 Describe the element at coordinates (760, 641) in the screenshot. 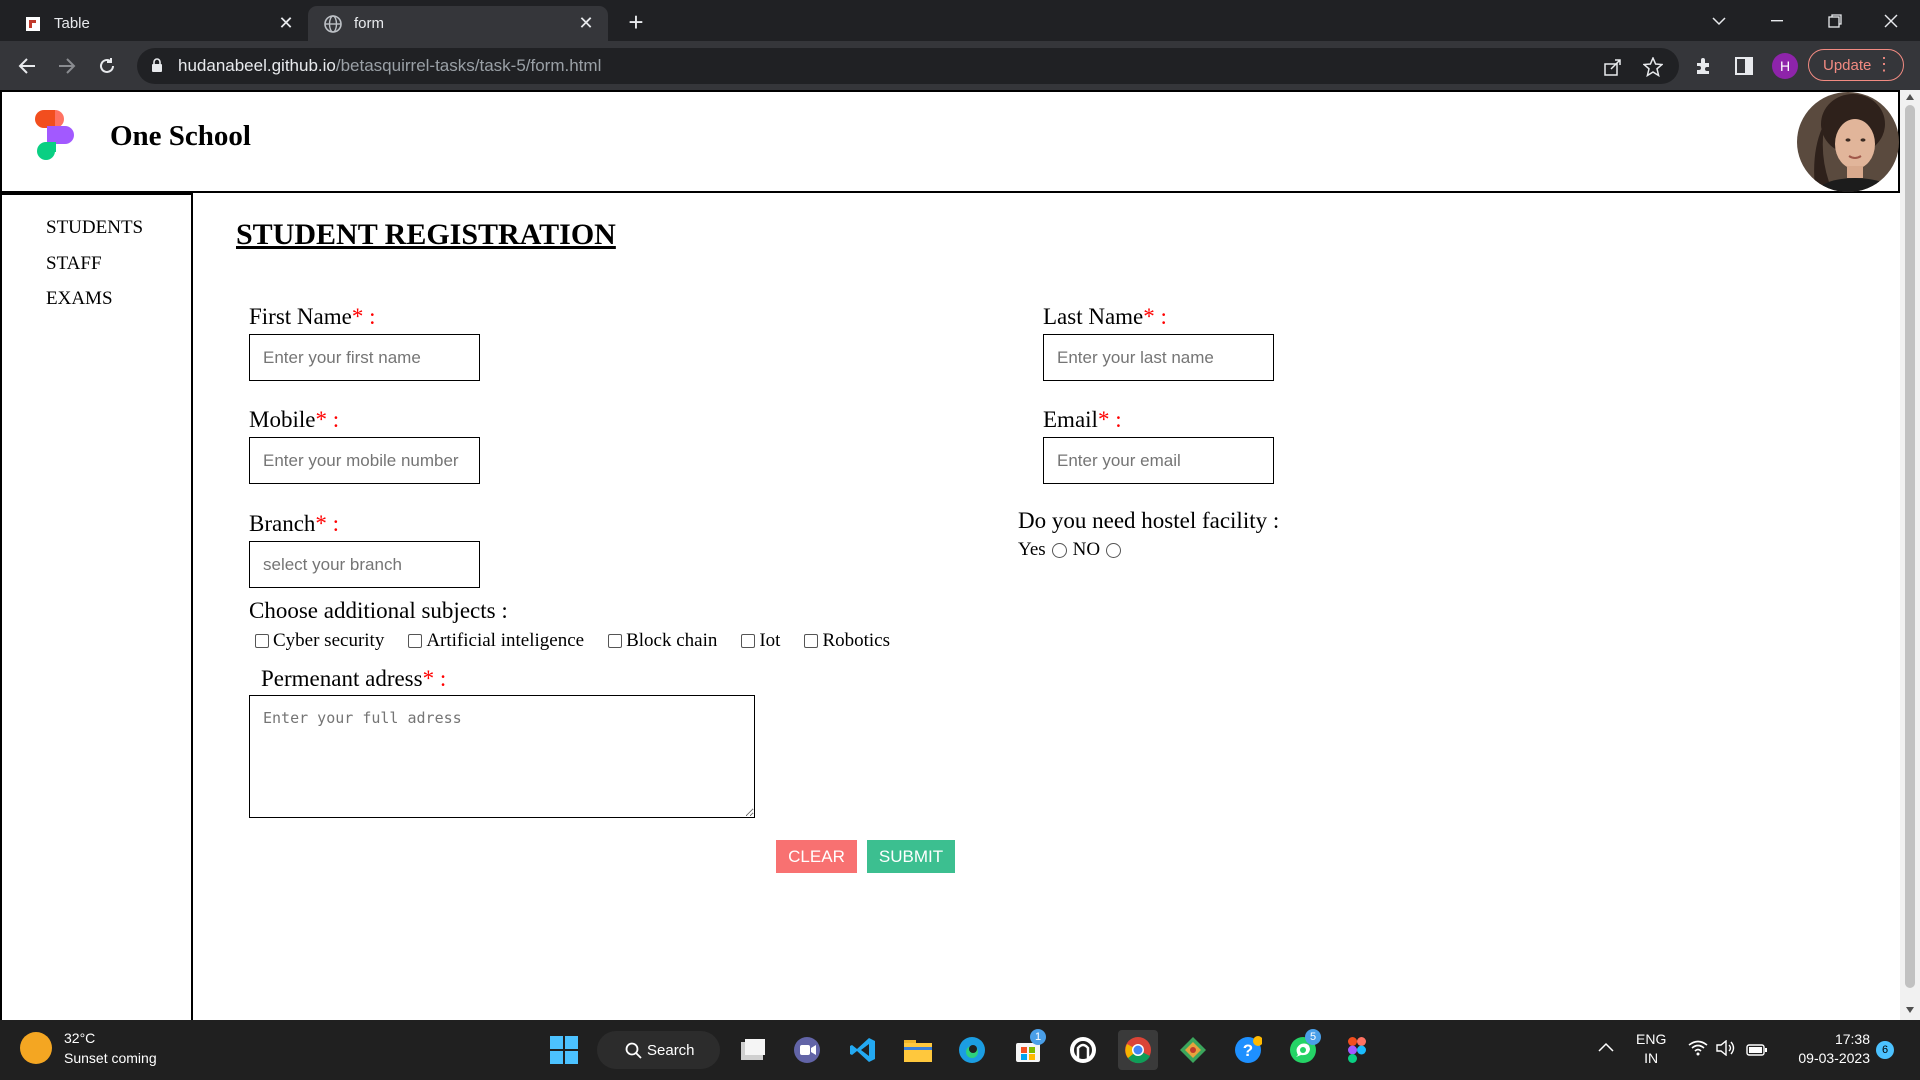

I see `subject-option: Iot` at that location.